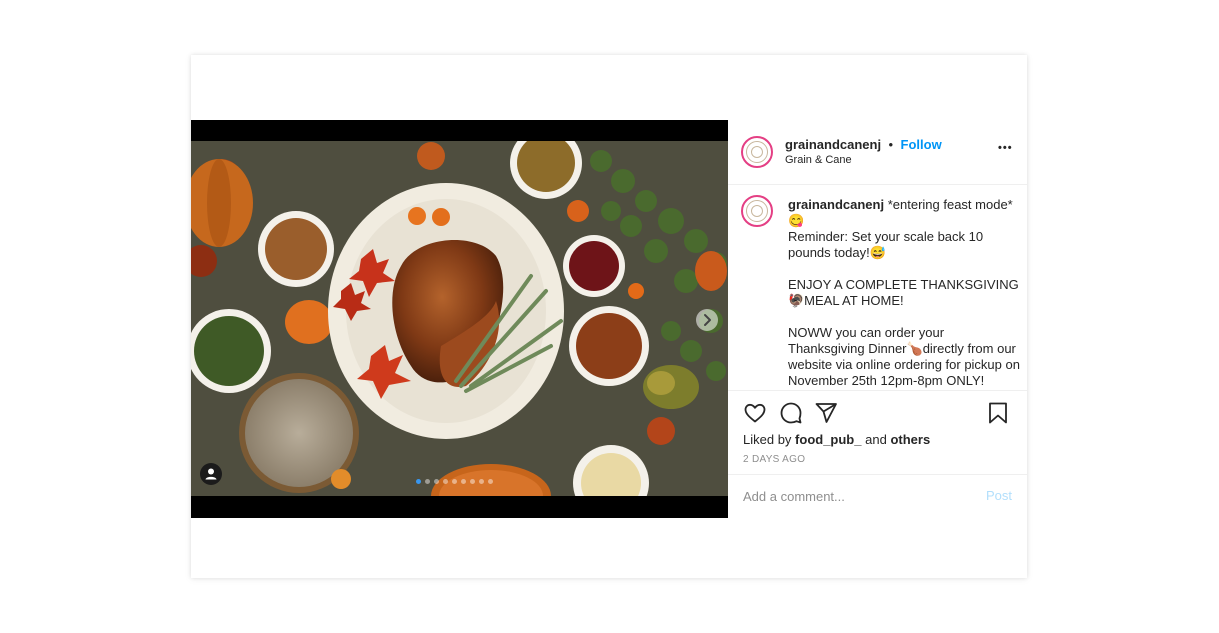 The height and width of the screenshot is (633, 1219). What do you see at coordinates (998, 413) in the screenshot?
I see `bookmark-icon` at bounding box center [998, 413].